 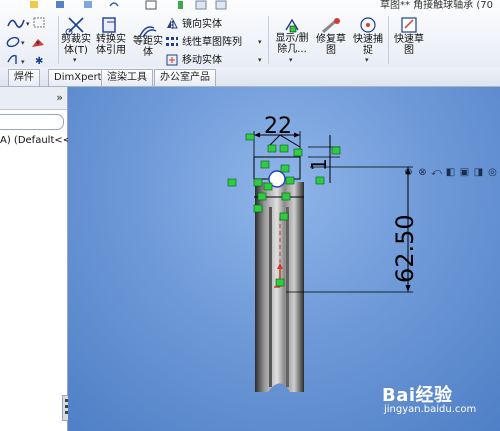 What do you see at coordinates (23, 43) in the screenshot?
I see `ellipse-dropdown-icon: ▾` at bounding box center [23, 43].